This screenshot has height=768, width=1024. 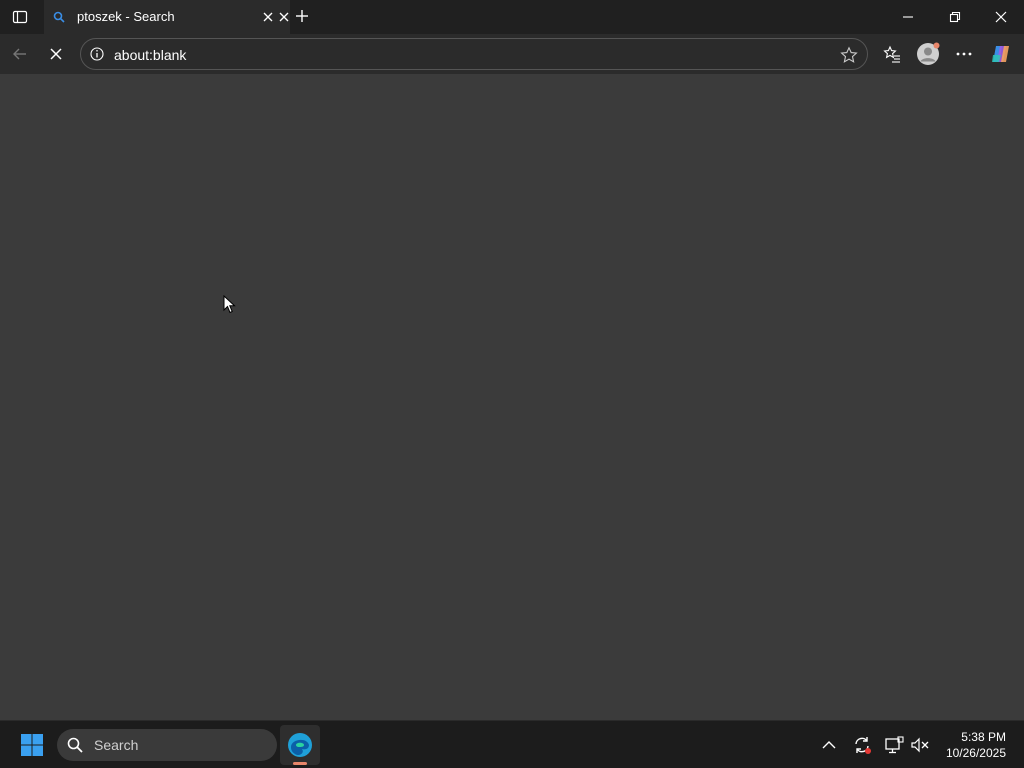 I want to click on windows-start-icon, so click(x=32, y=745).